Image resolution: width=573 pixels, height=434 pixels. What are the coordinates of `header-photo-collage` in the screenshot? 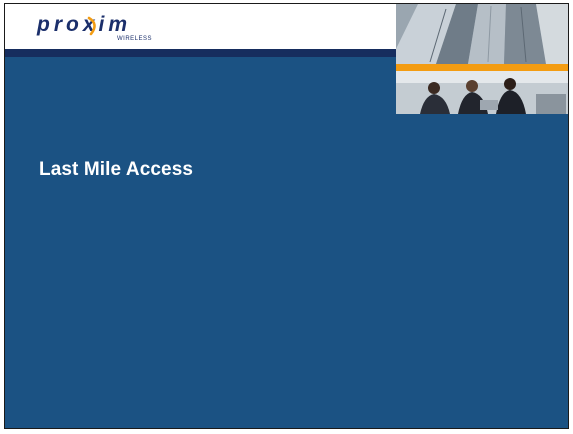 It's located at (482, 59).